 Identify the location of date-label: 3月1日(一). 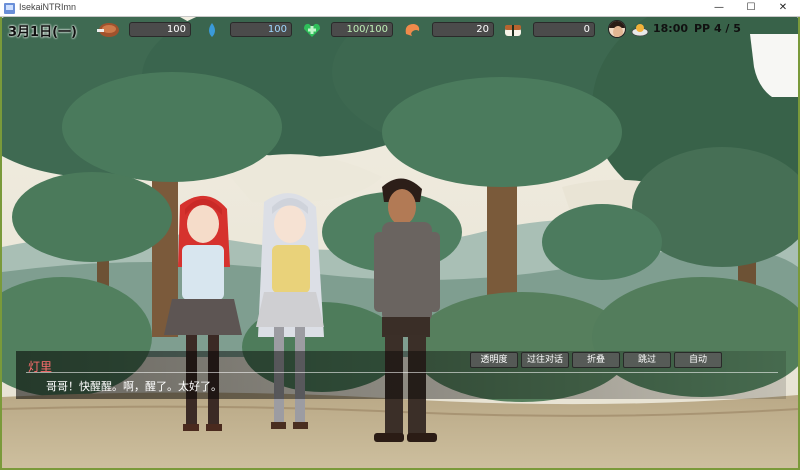
(42, 32).